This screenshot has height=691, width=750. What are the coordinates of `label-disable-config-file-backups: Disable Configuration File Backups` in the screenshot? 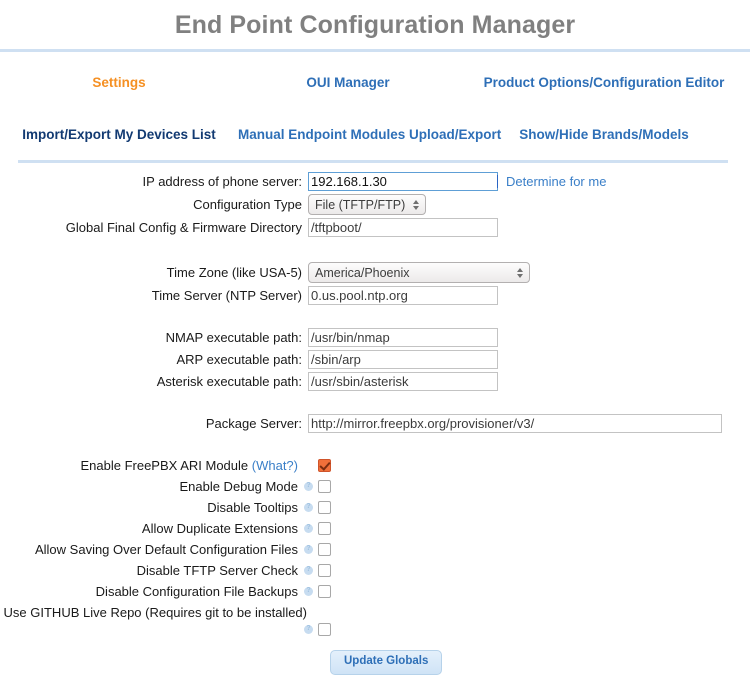 It's located at (196, 591).